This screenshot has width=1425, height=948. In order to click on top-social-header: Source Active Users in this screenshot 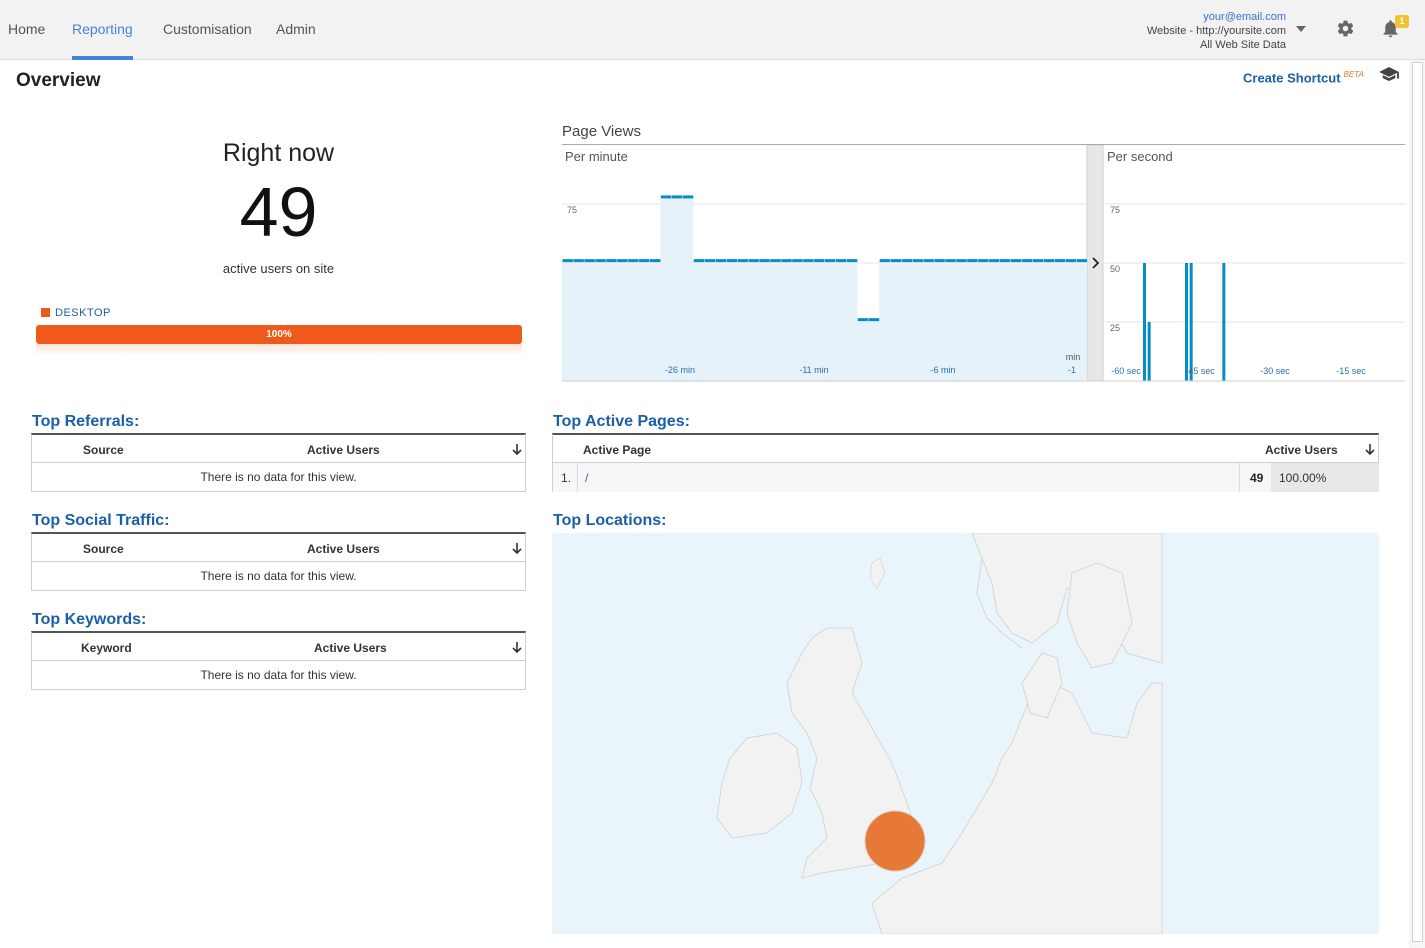, I will do `click(278, 548)`.